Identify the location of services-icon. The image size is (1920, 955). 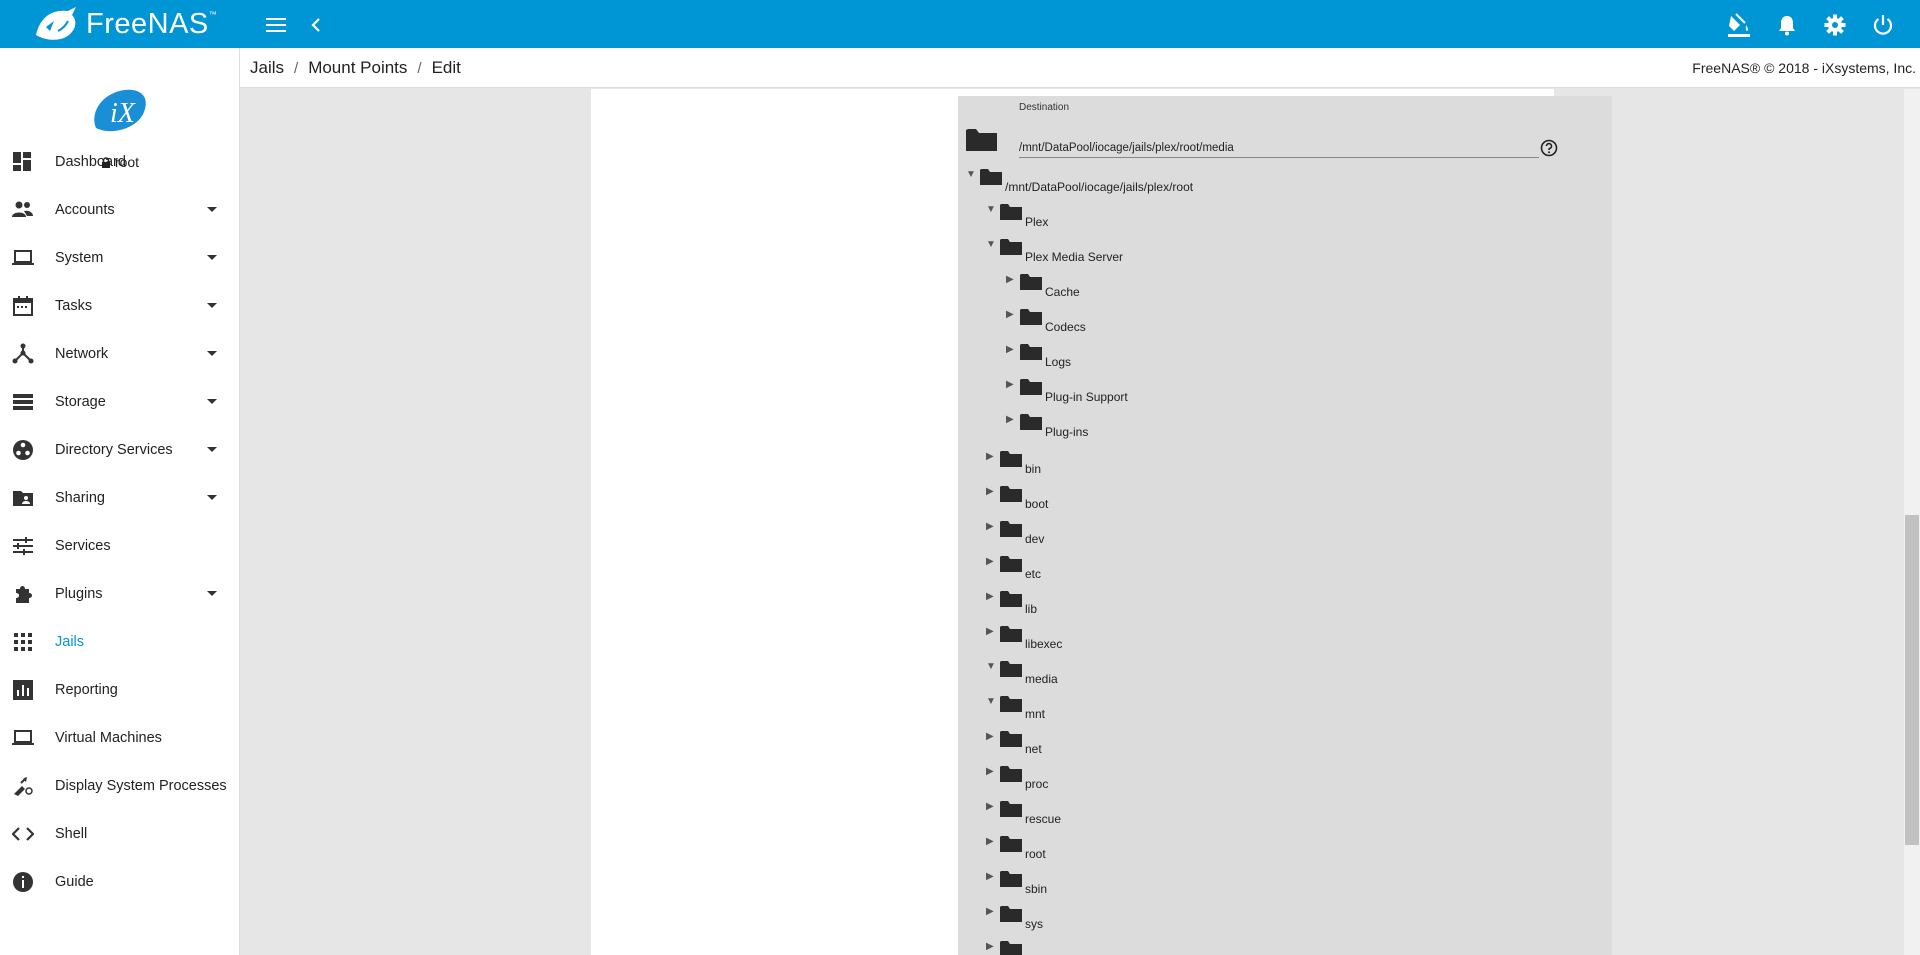
(23, 546).